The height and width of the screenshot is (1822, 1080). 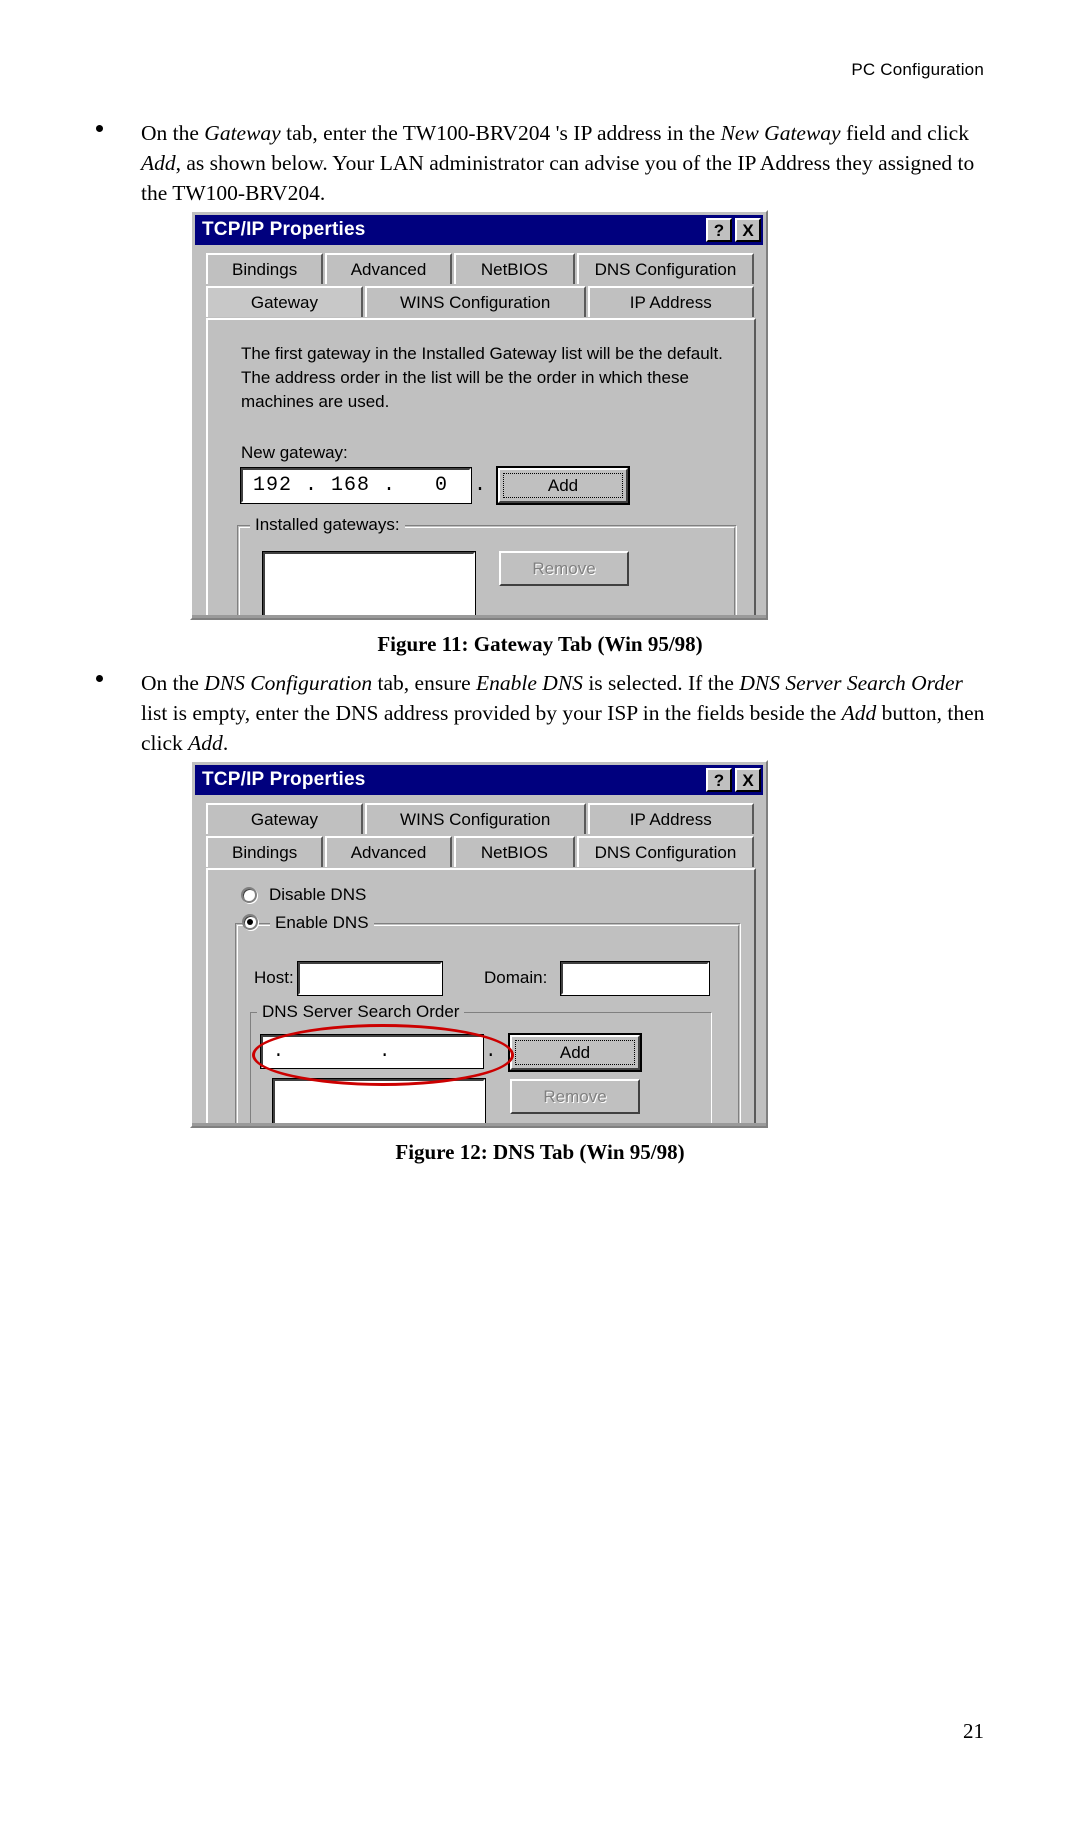 What do you see at coordinates (396, 485) in the screenshot?
I see `new-gateway-value: 192 . 168 . 0 . 1` at bounding box center [396, 485].